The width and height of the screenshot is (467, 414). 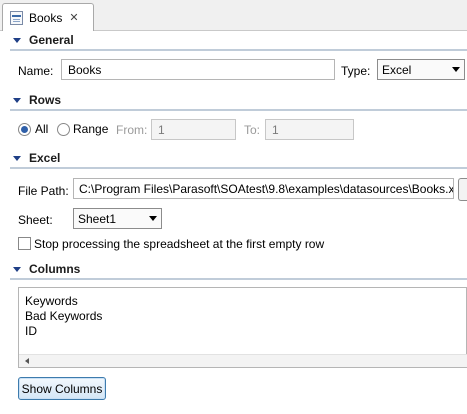 I want to click on section-excel-header: Excel, so click(x=238, y=158).